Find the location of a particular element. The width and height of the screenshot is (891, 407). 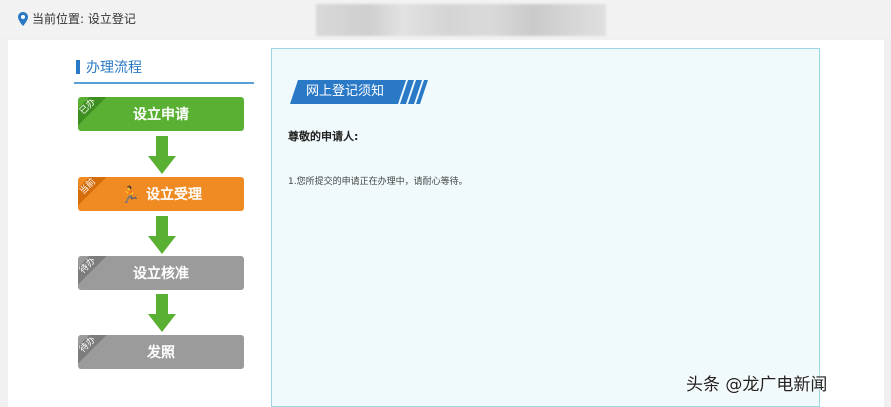

step-label: 发照 is located at coordinates (161, 353).